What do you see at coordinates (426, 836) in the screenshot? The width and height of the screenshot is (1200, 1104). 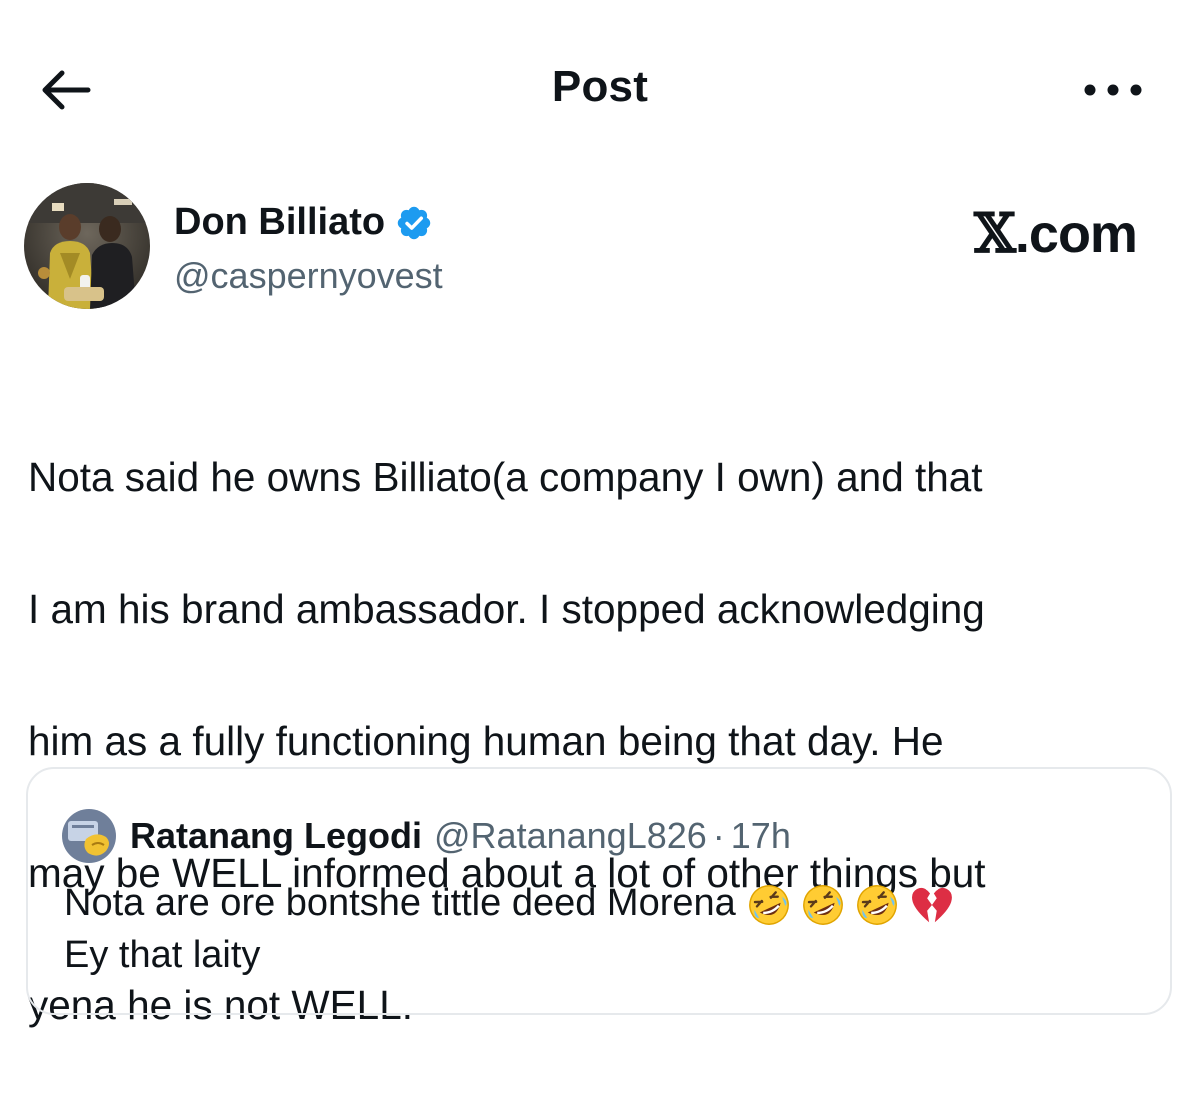 I see `quoted-post-header: Ratanang Legodi @RatanangL826 · 17h` at bounding box center [426, 836].